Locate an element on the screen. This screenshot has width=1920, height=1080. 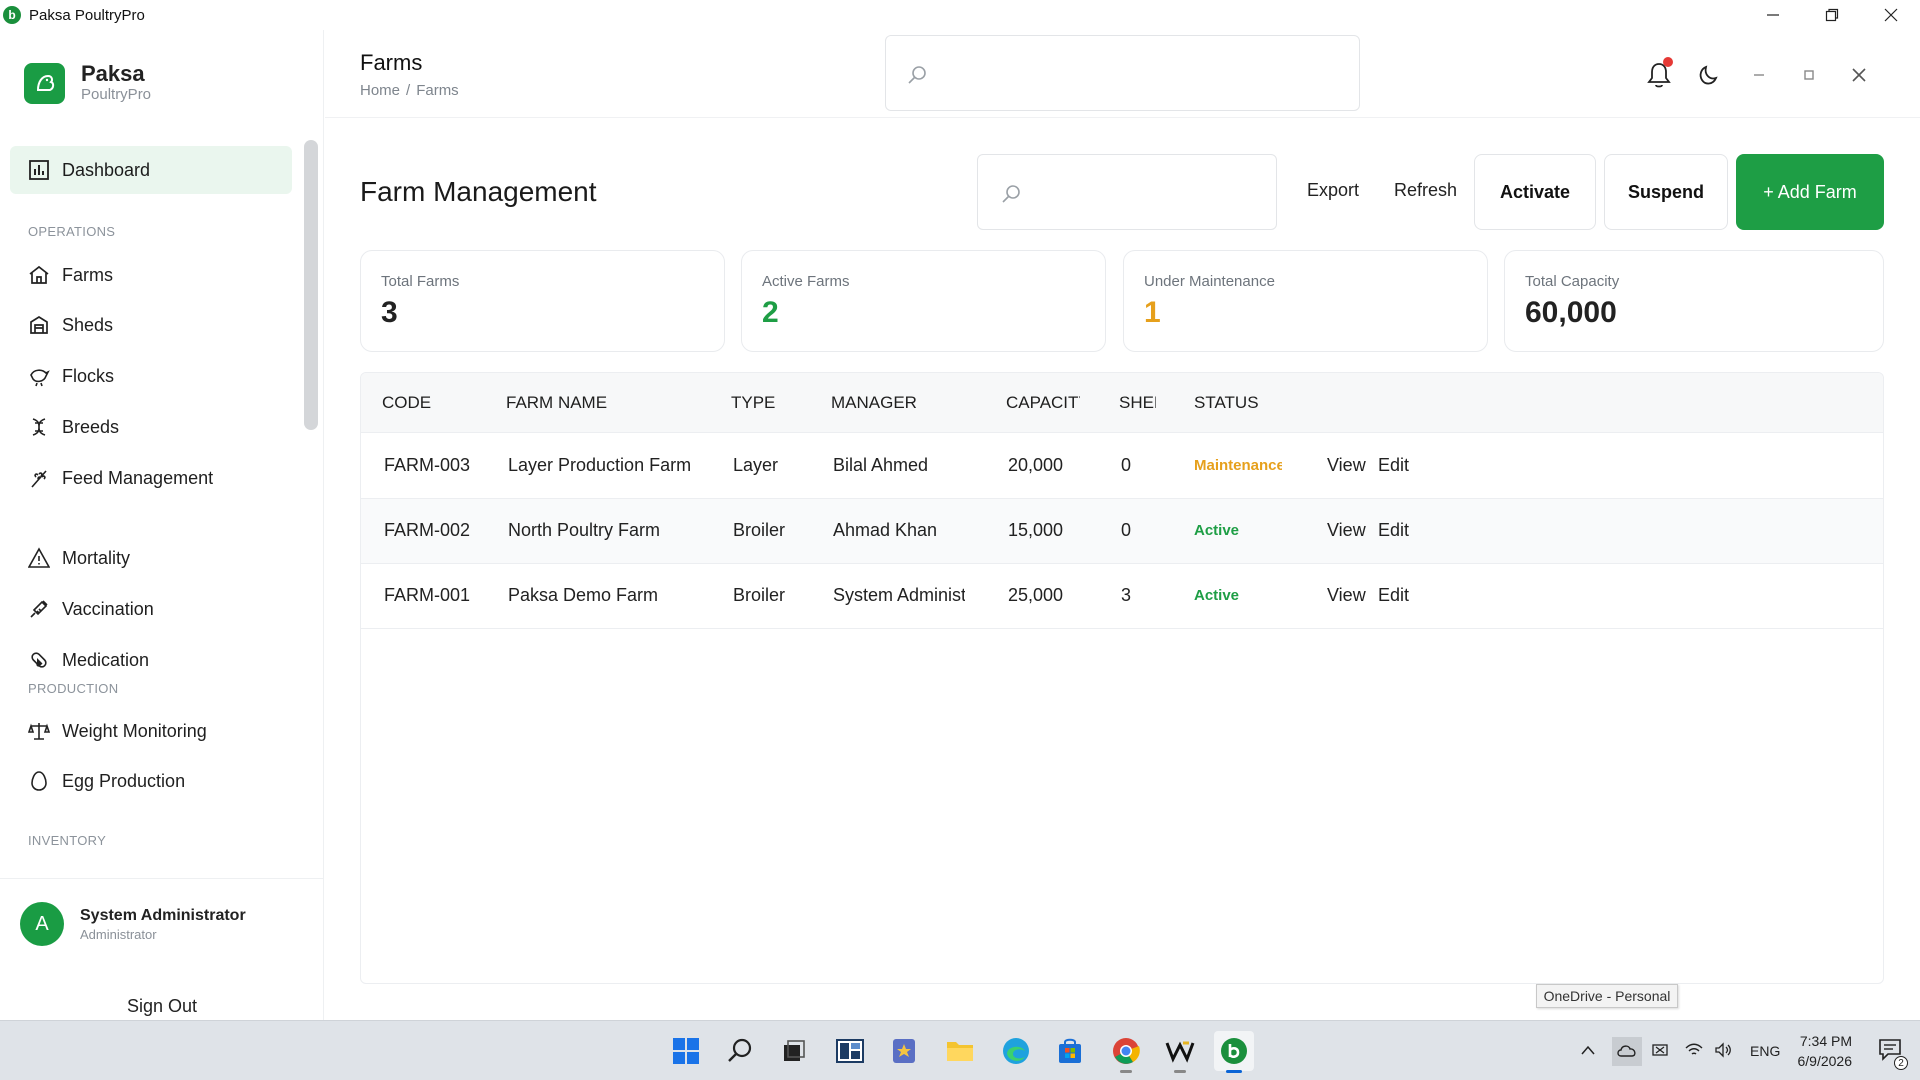
suspend-button: Suspend is located at coordinates (1666, 192).